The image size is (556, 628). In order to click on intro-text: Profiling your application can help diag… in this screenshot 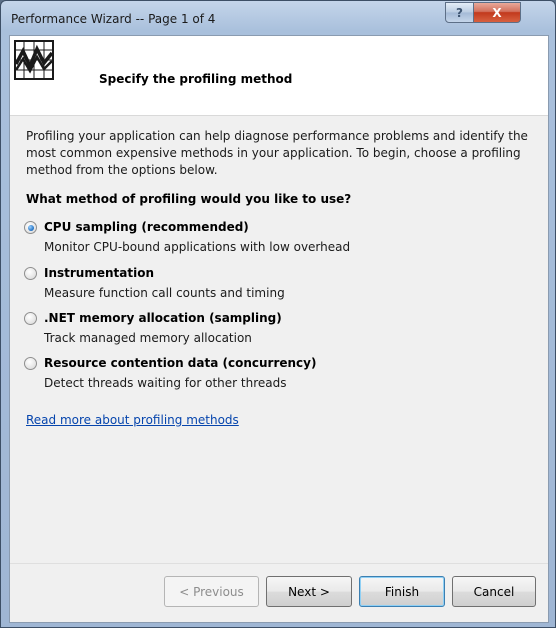, I will do `click(277, 153)`.